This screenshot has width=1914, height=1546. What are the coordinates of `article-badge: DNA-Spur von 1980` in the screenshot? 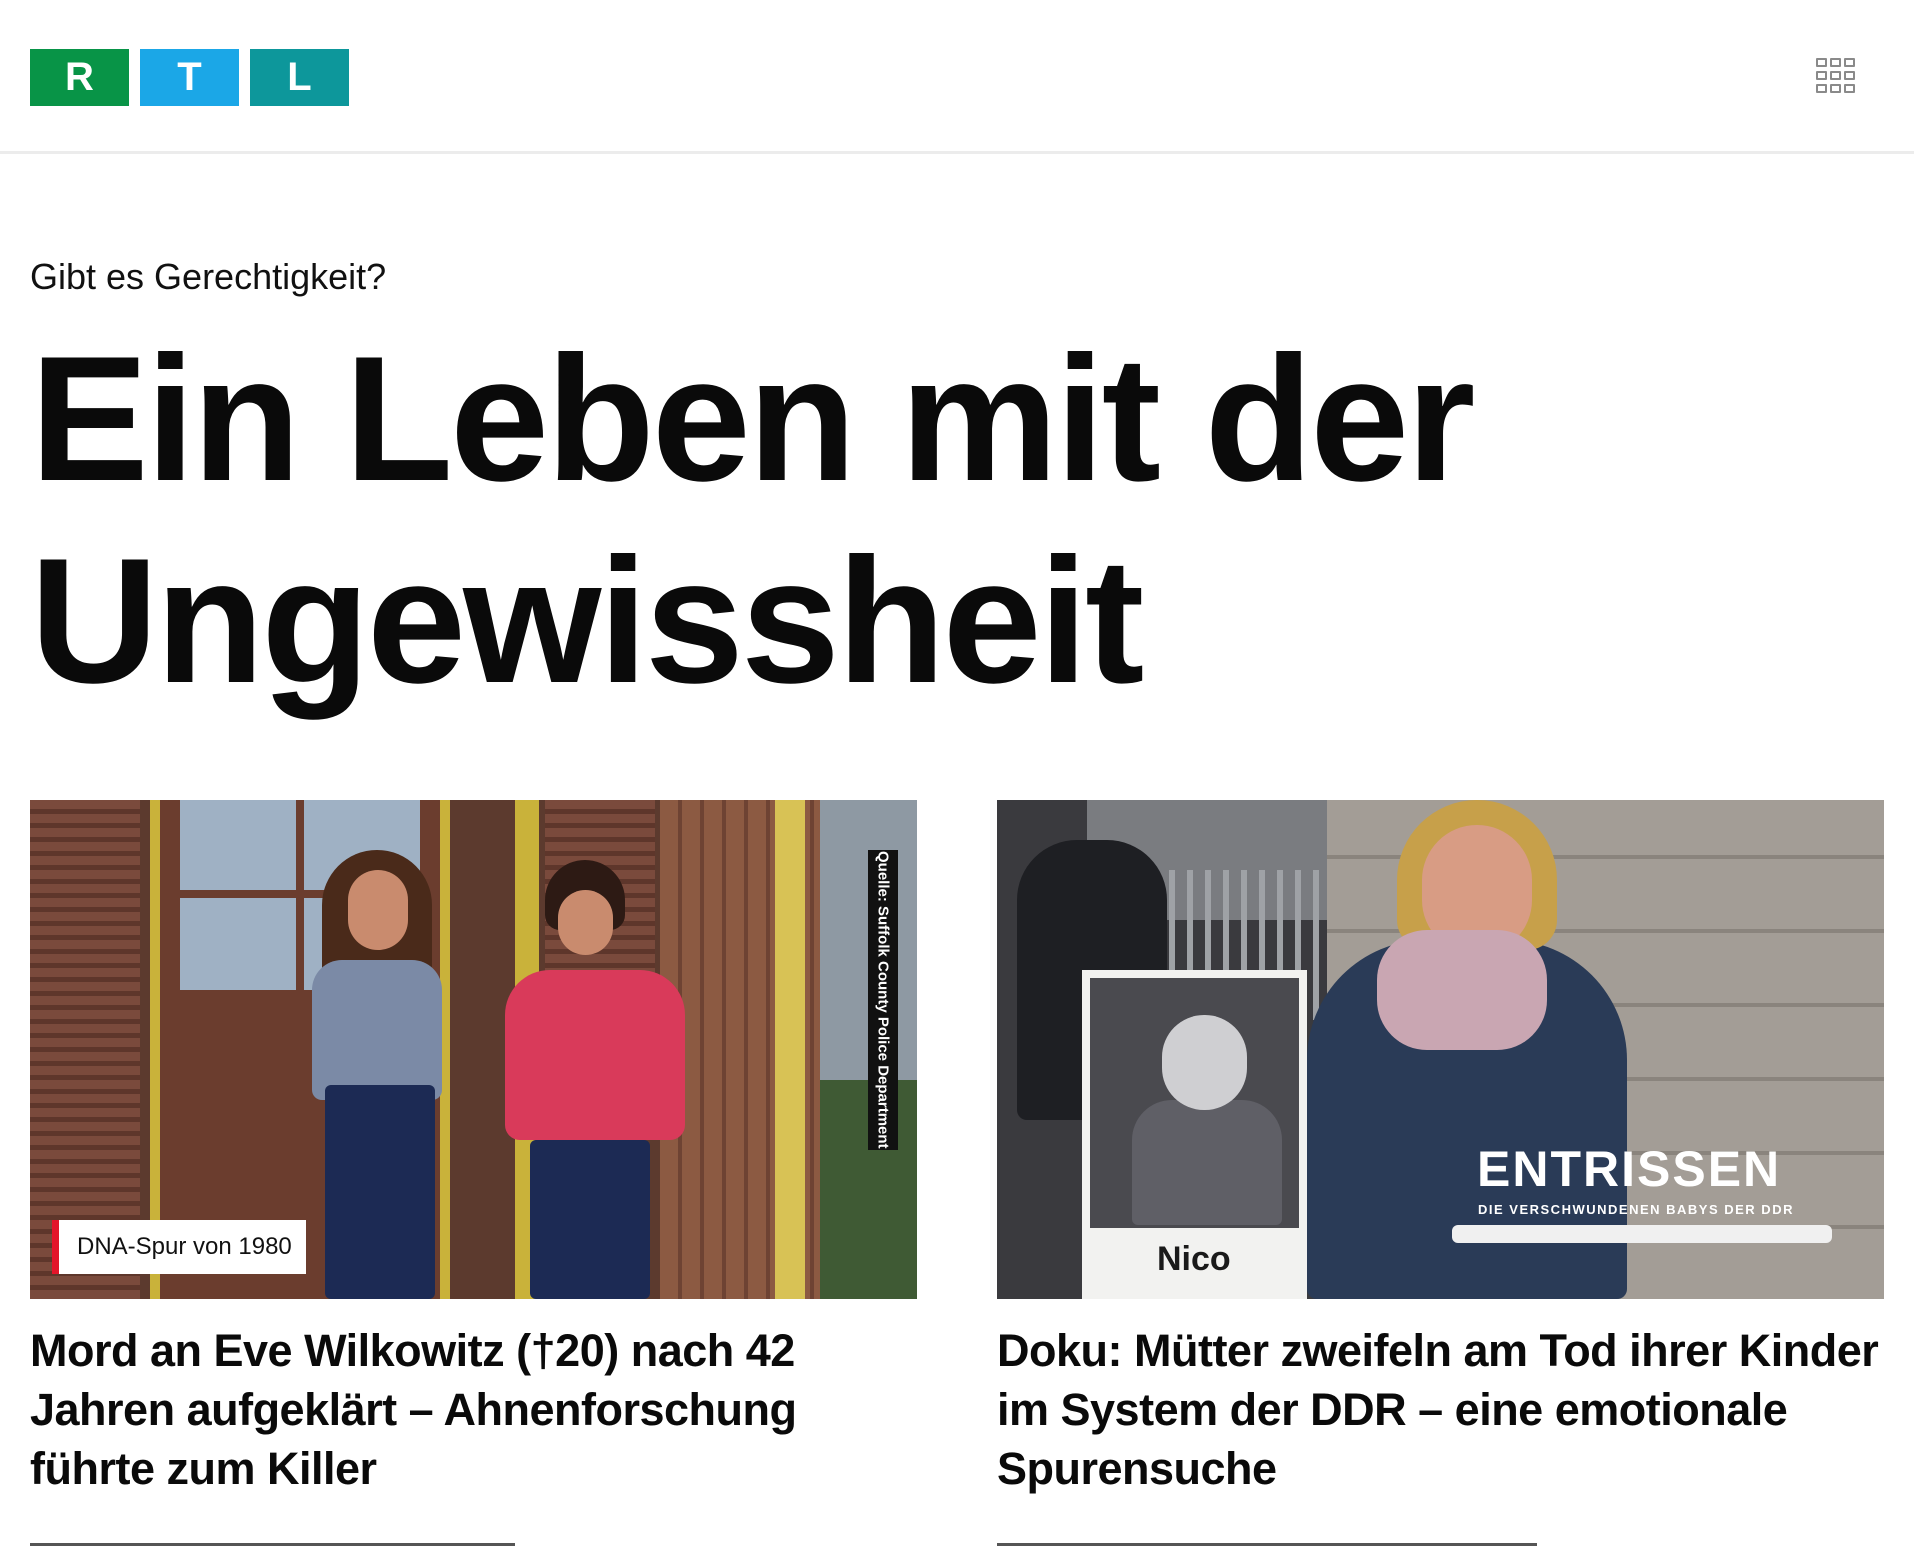 It's located at (179, 1247).